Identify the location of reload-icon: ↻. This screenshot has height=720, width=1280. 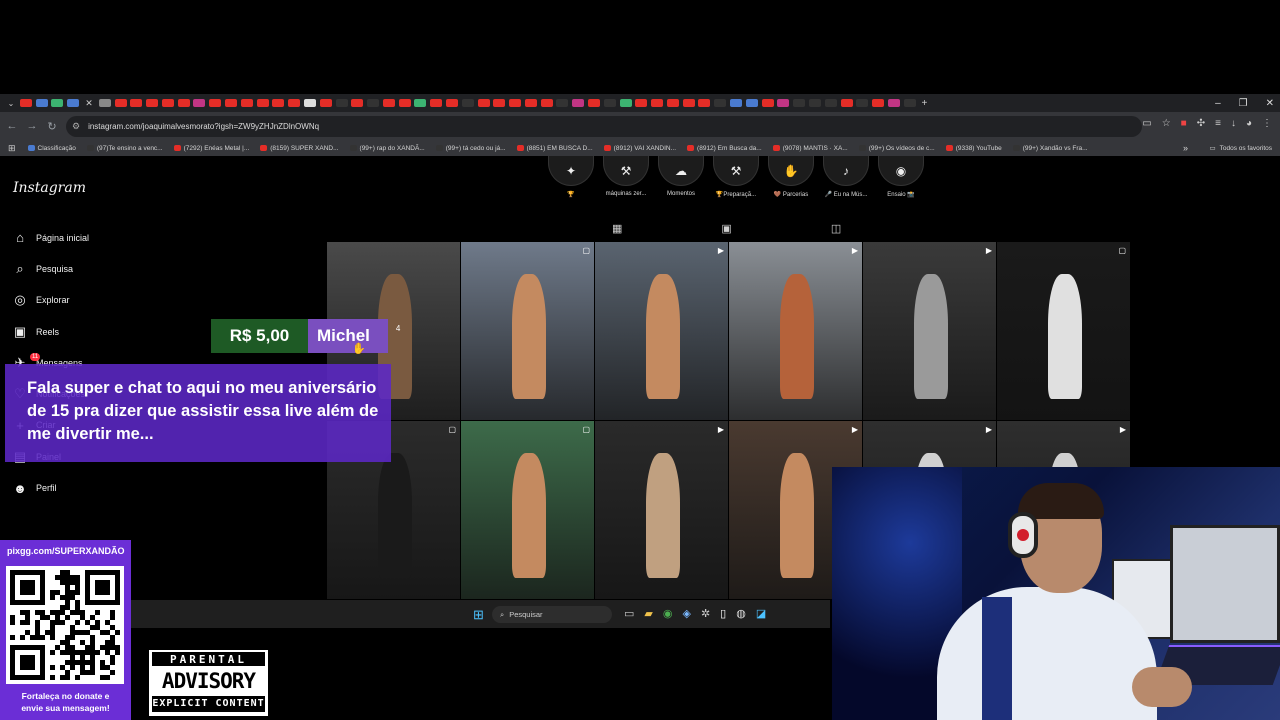
(52, 126).